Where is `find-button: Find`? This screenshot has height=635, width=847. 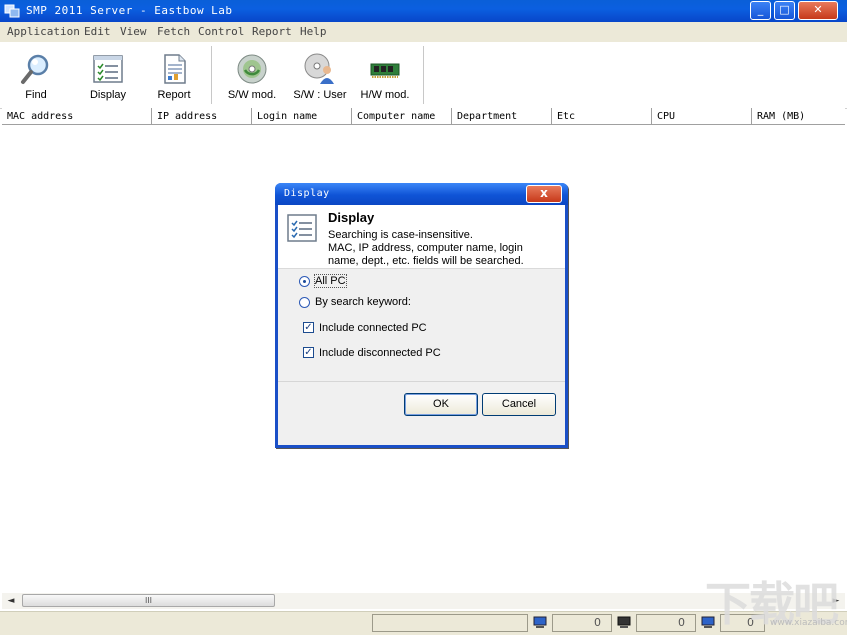 find-button: Find is located at coordinates (36, 74).